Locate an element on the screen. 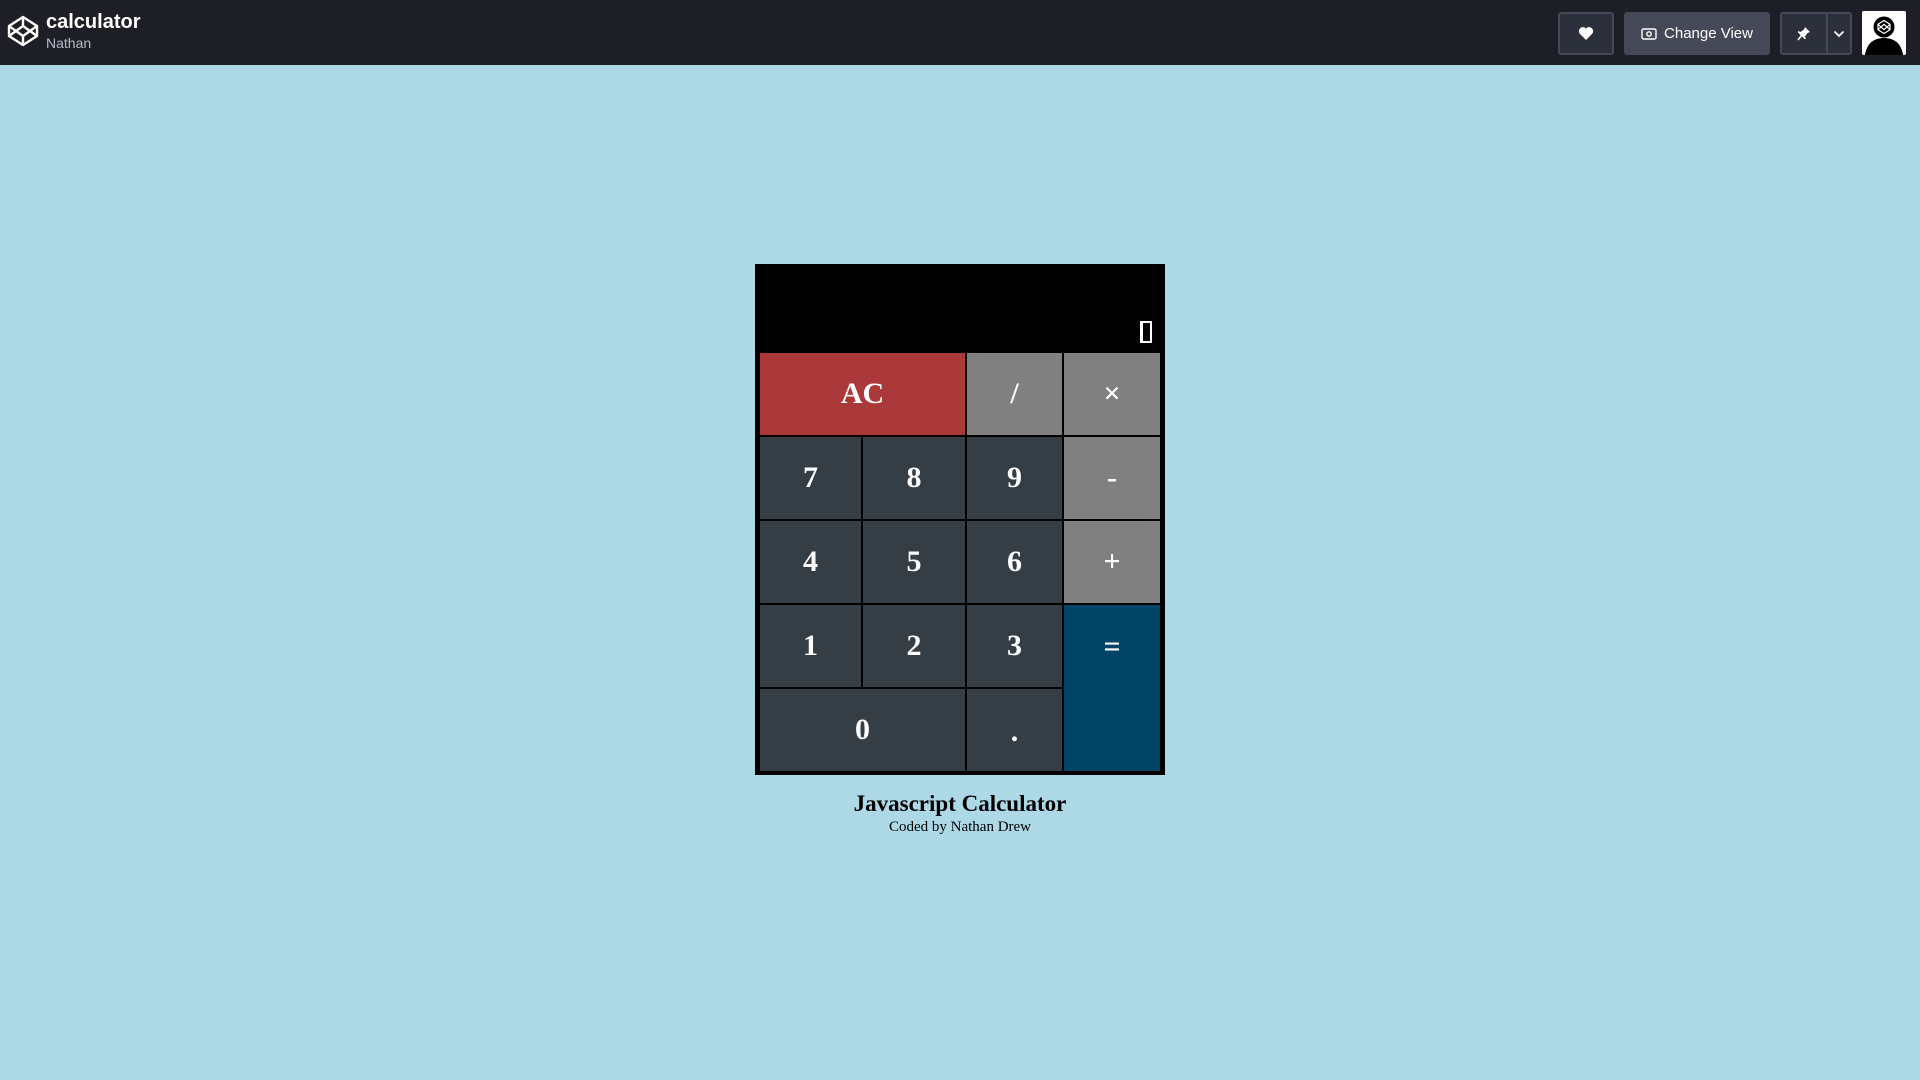  multiply-button: × is located at coordinates (1112, 394).